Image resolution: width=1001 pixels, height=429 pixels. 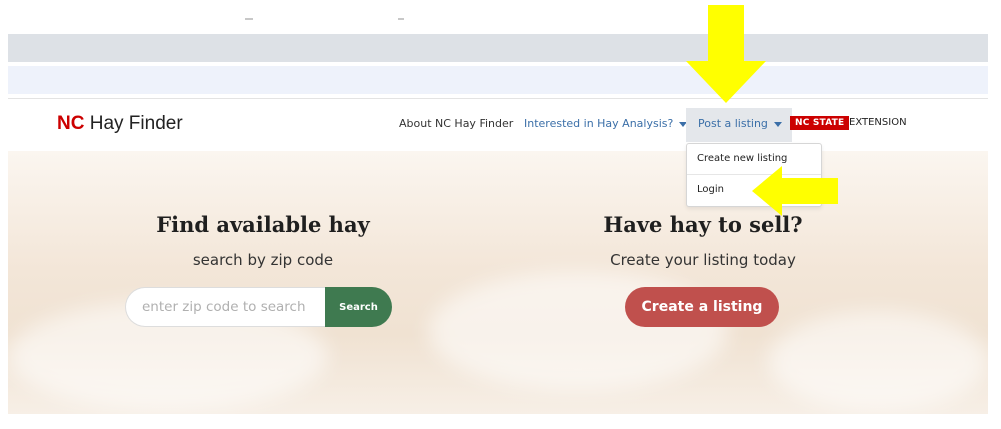 What do you see at coordinates (263, 224) in the screenshot?
I see `find-hay-title: Find available hay` at bounding box center [263, 224].